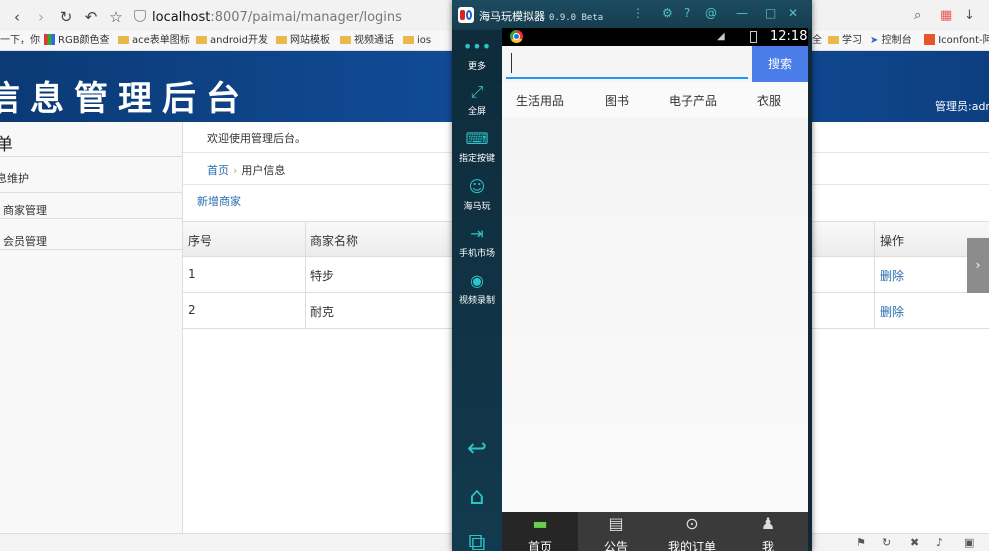  Describe the element at coordinates (914, 542) in the screenshot. I see `trash-icon: ✖` at that location.